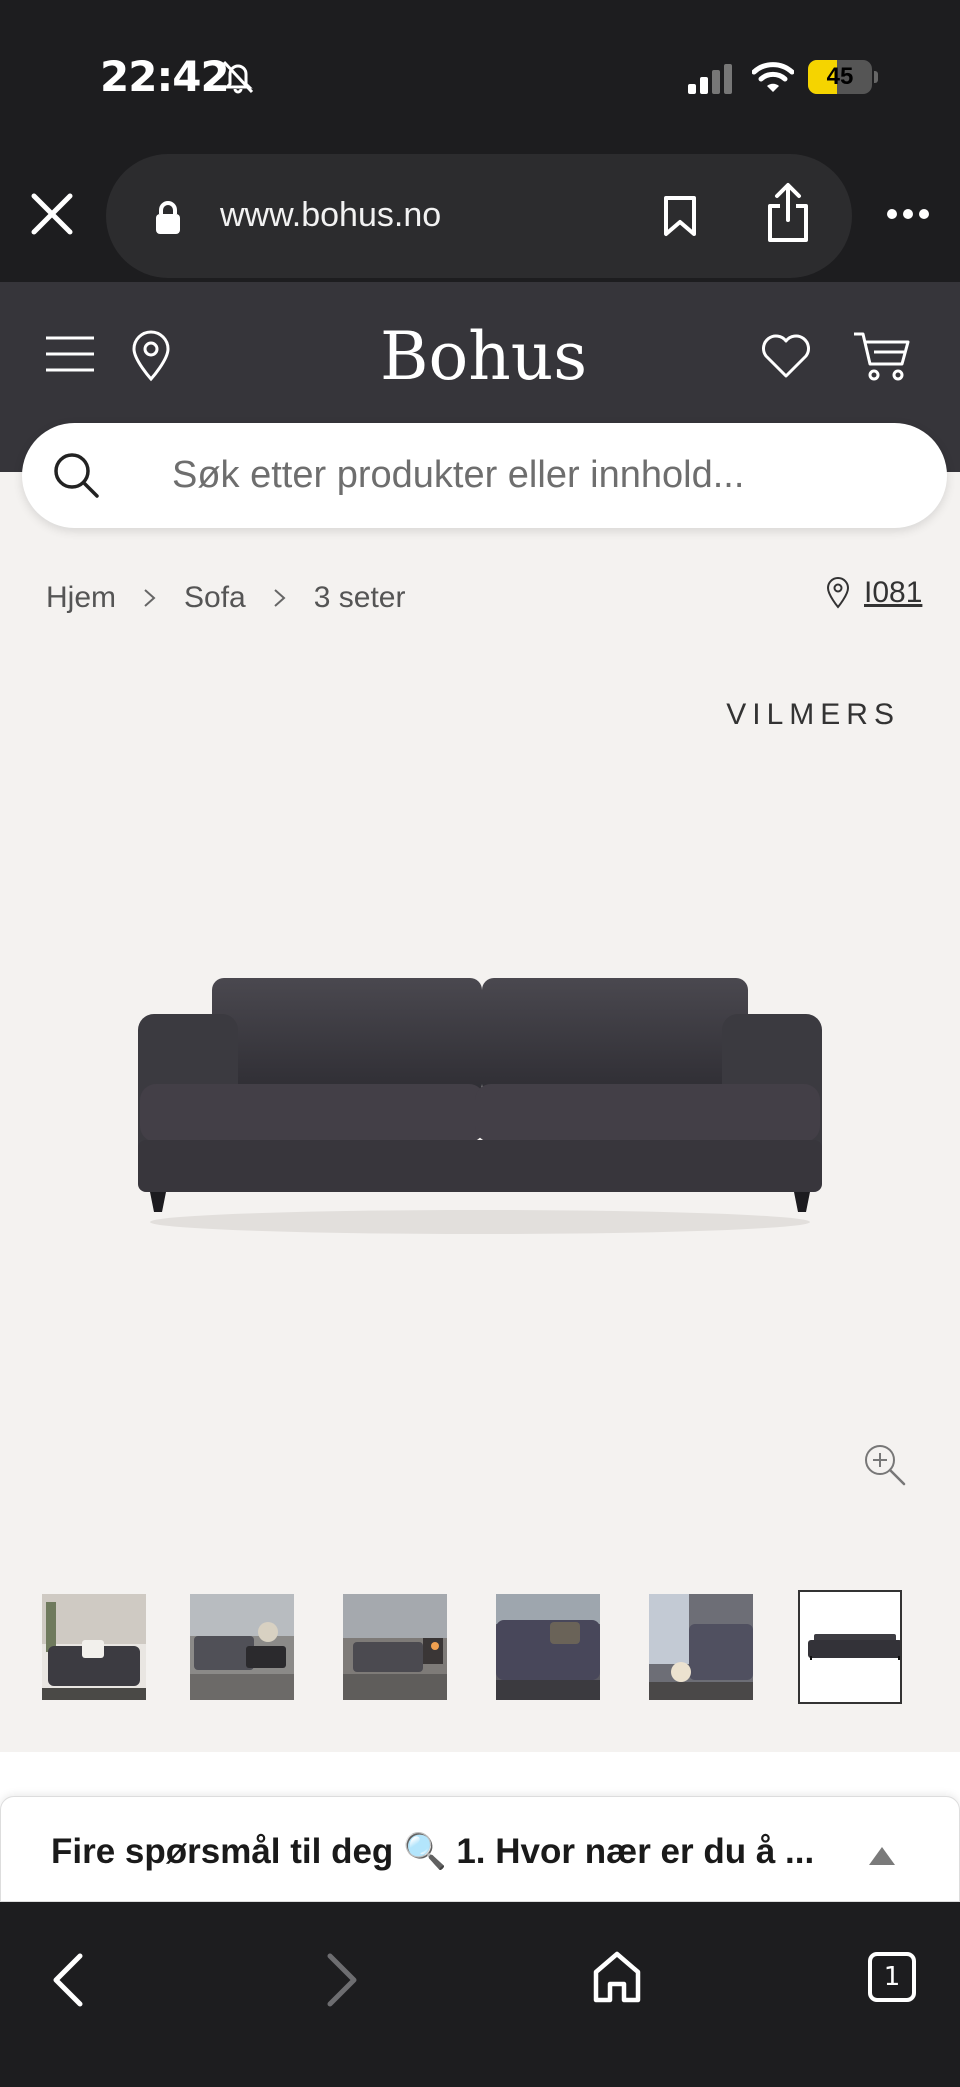  What do you see at coordinates (908, 214) in the screenshot?
I see `more-icon` at bounding box center [908, 214].